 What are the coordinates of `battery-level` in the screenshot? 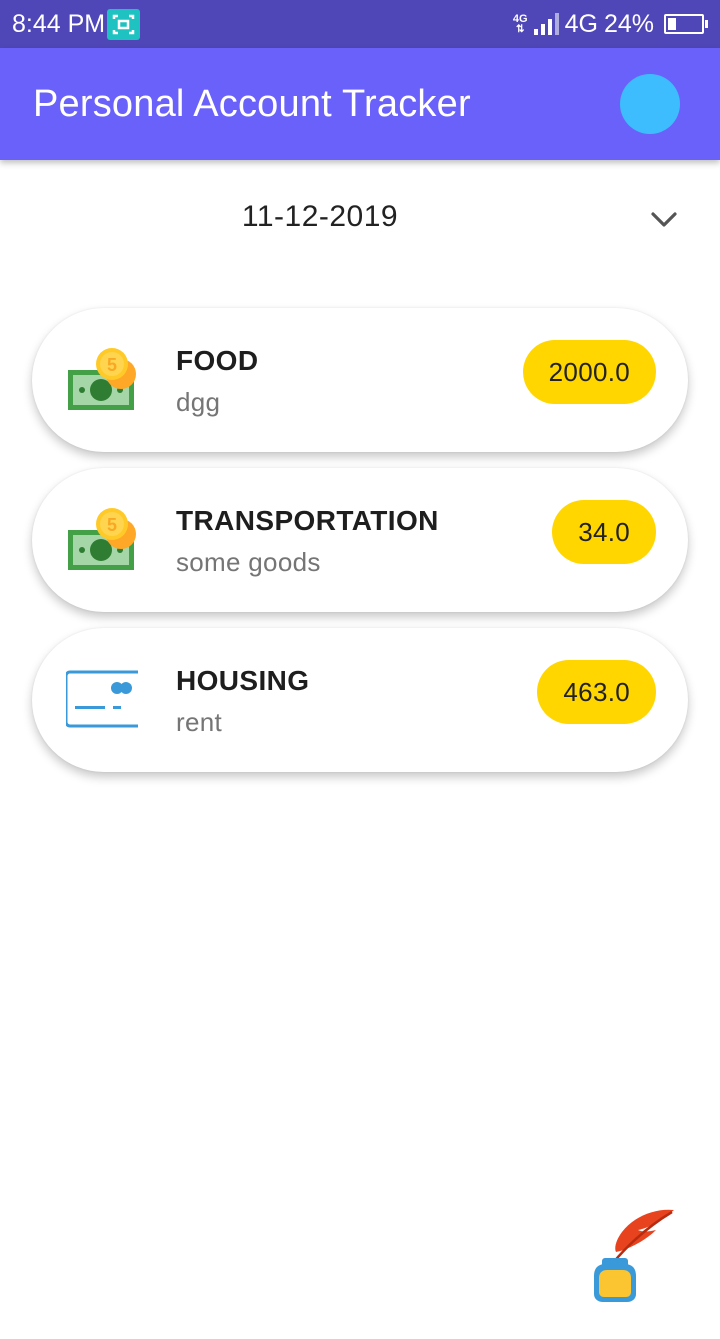 It's located at (672, 24).